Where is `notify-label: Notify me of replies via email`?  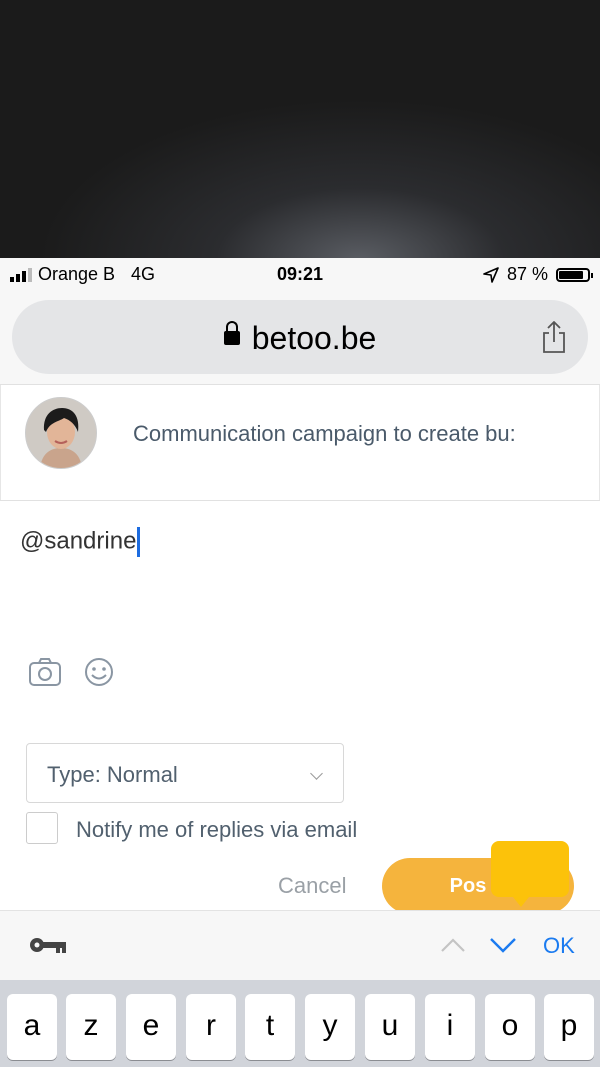 notify-label: Notify me of replies via email is located at coordinates (217, 829).